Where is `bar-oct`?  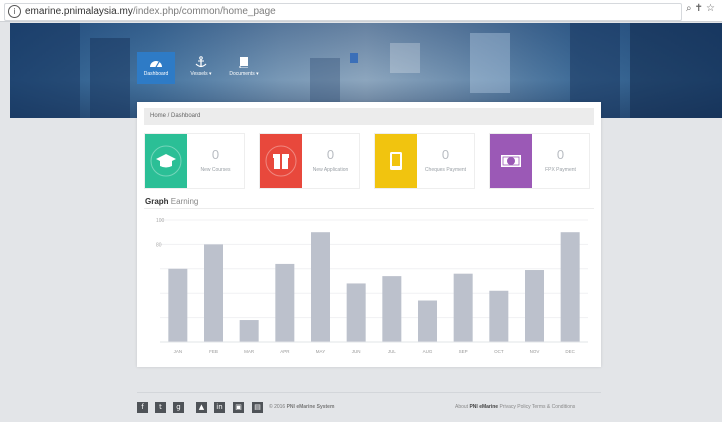 bar-oct is located at coordinates (499, 316).